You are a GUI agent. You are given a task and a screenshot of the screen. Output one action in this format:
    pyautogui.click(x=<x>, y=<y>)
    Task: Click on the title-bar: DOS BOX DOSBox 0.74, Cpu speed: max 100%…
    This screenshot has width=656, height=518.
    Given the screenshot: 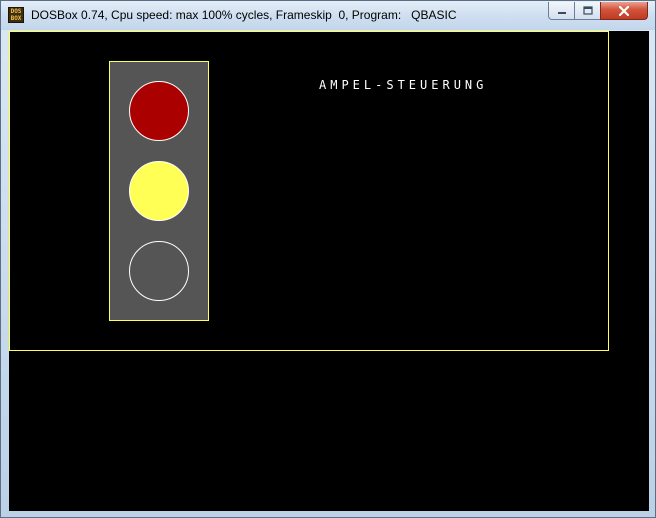 What is the action you would take?
    pyautogui.click(x=328, y=15)
    